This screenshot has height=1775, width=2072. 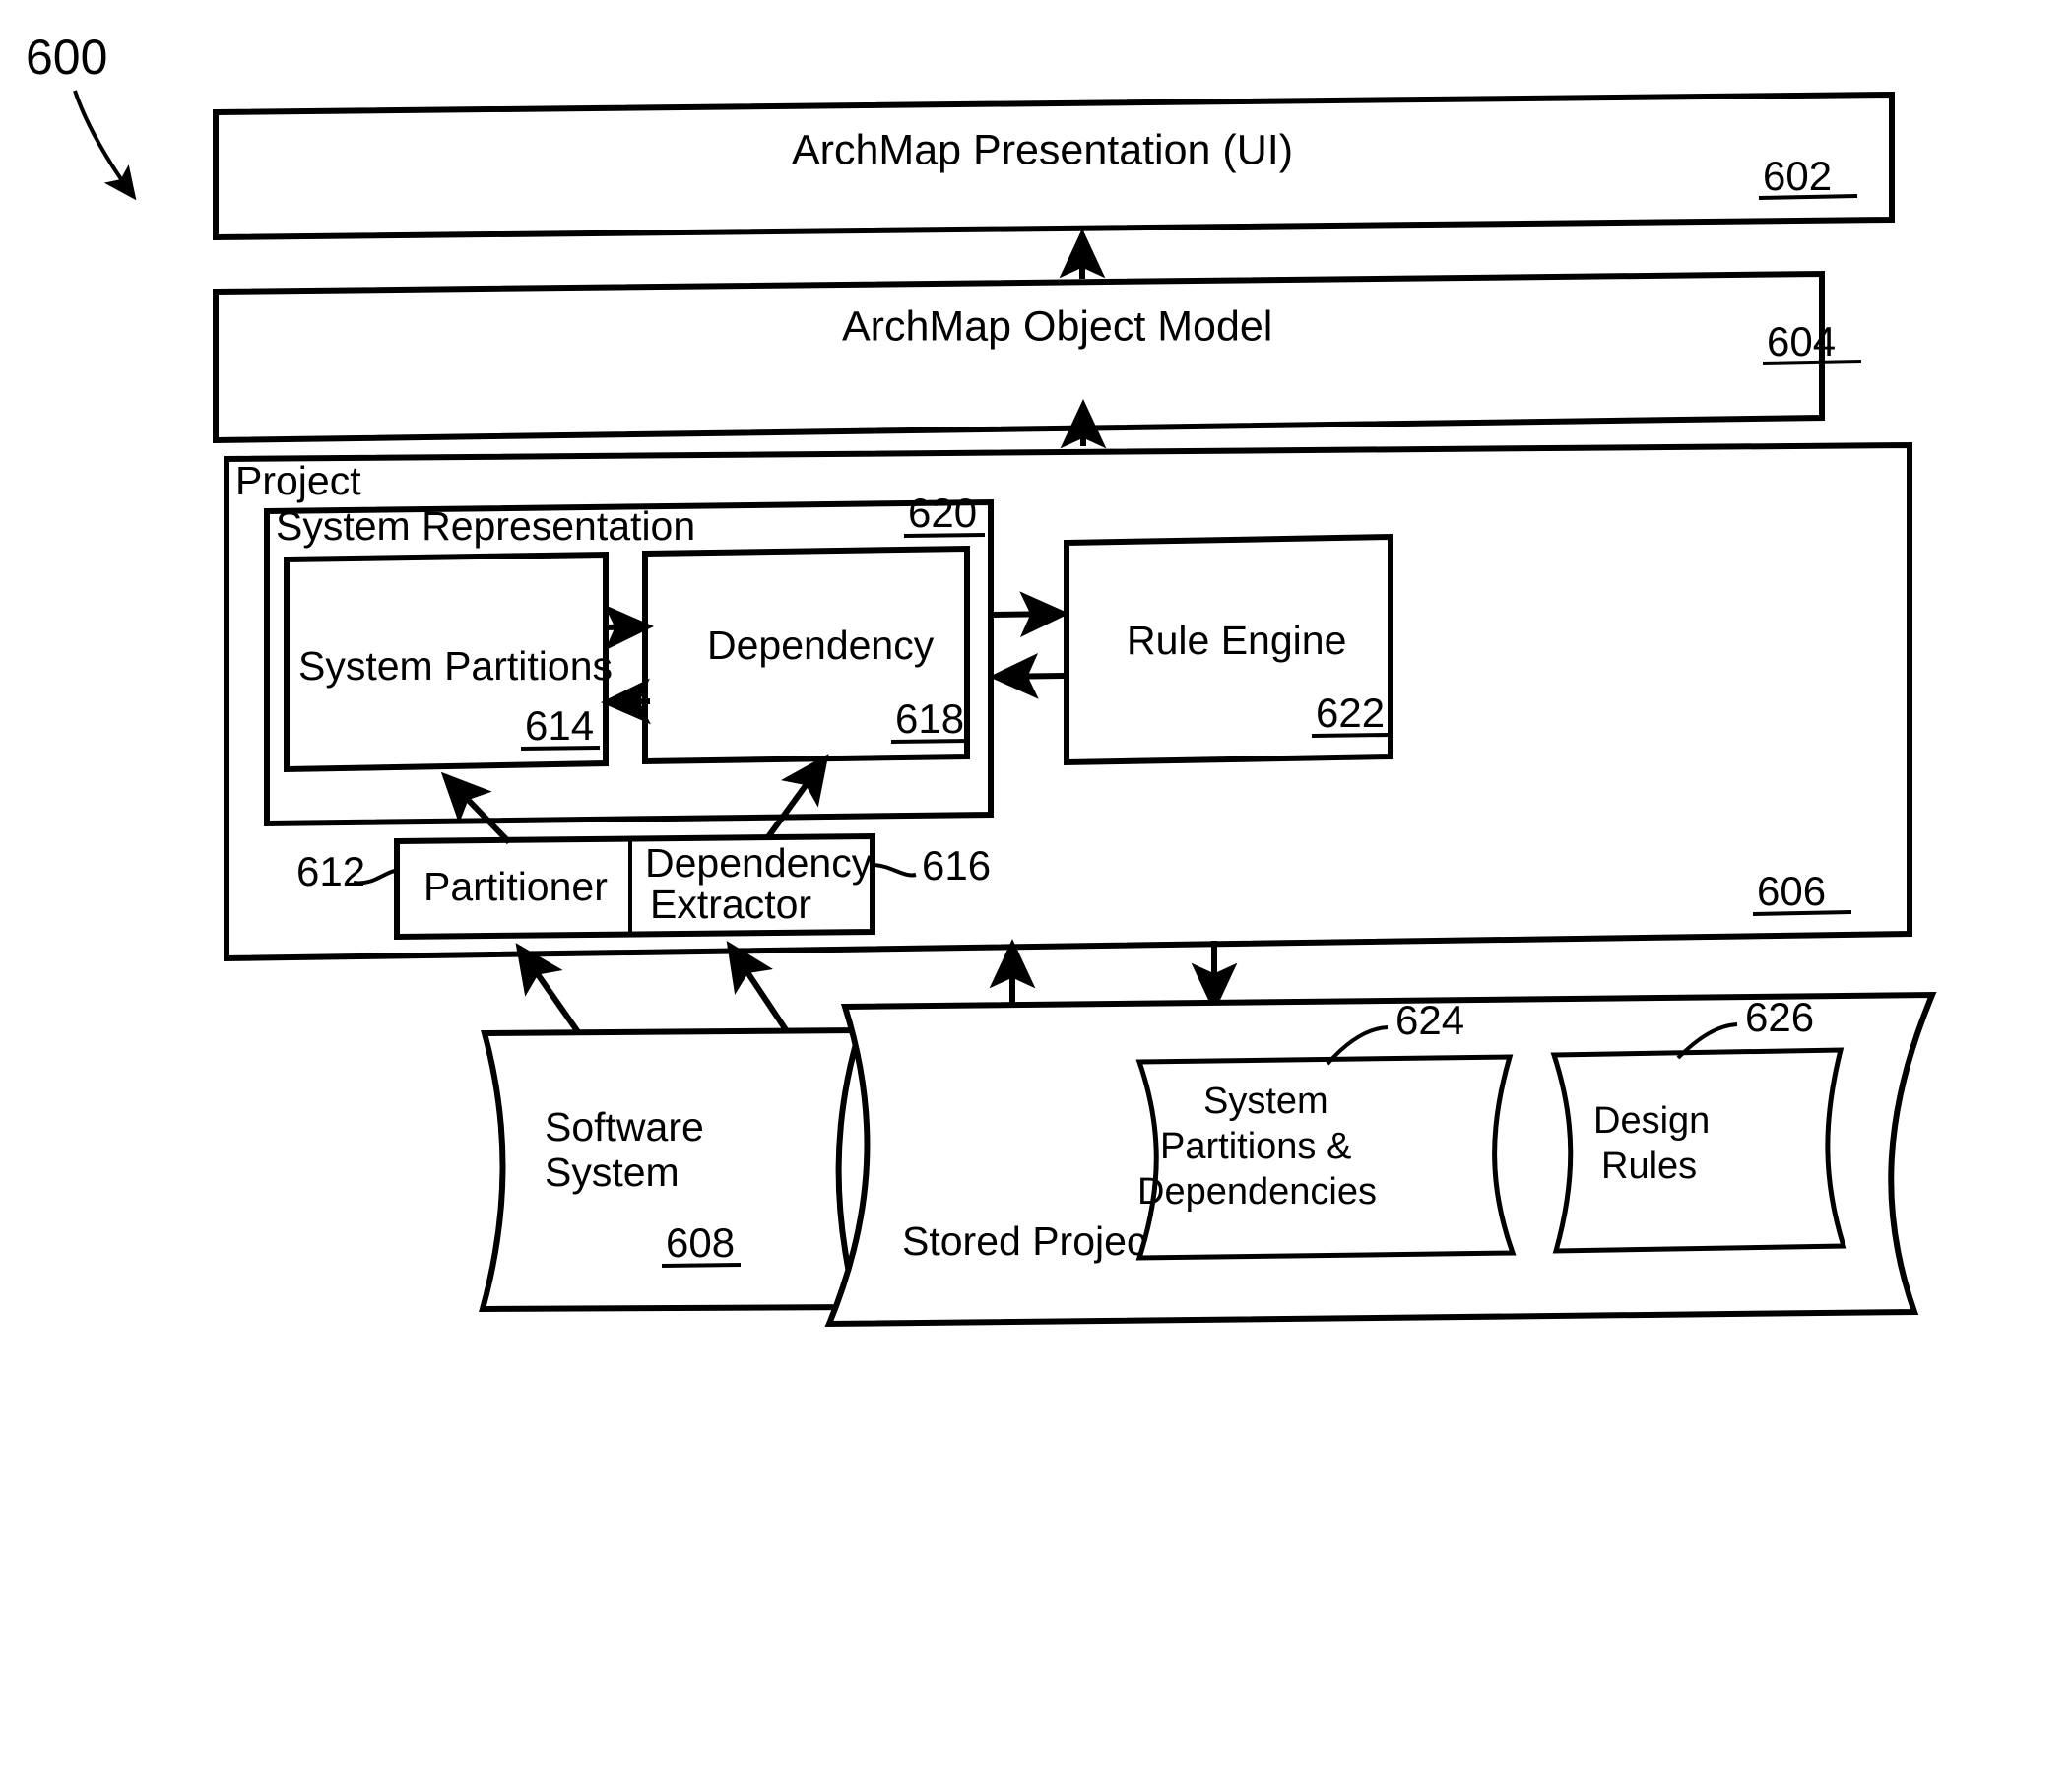 I want to click on figure-number: 600, so click(x=66, y=57).